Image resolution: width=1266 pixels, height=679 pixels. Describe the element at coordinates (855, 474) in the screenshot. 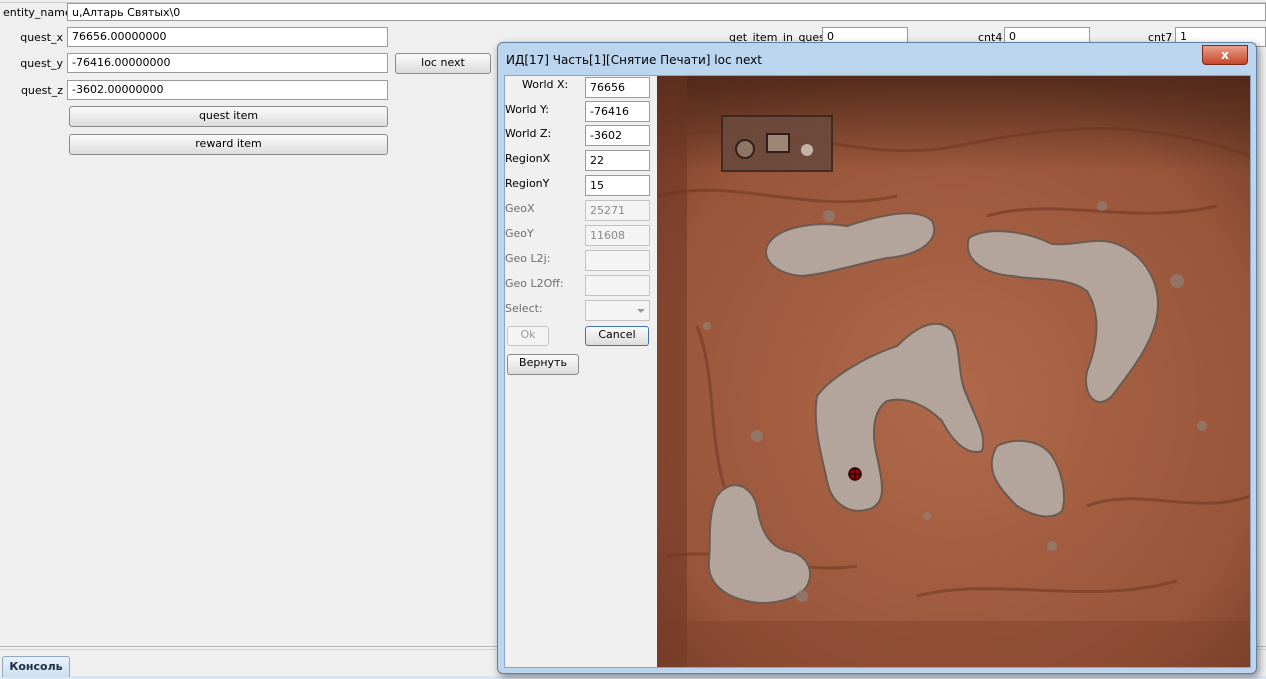

I see `crosshair-marker-icon` at that location.